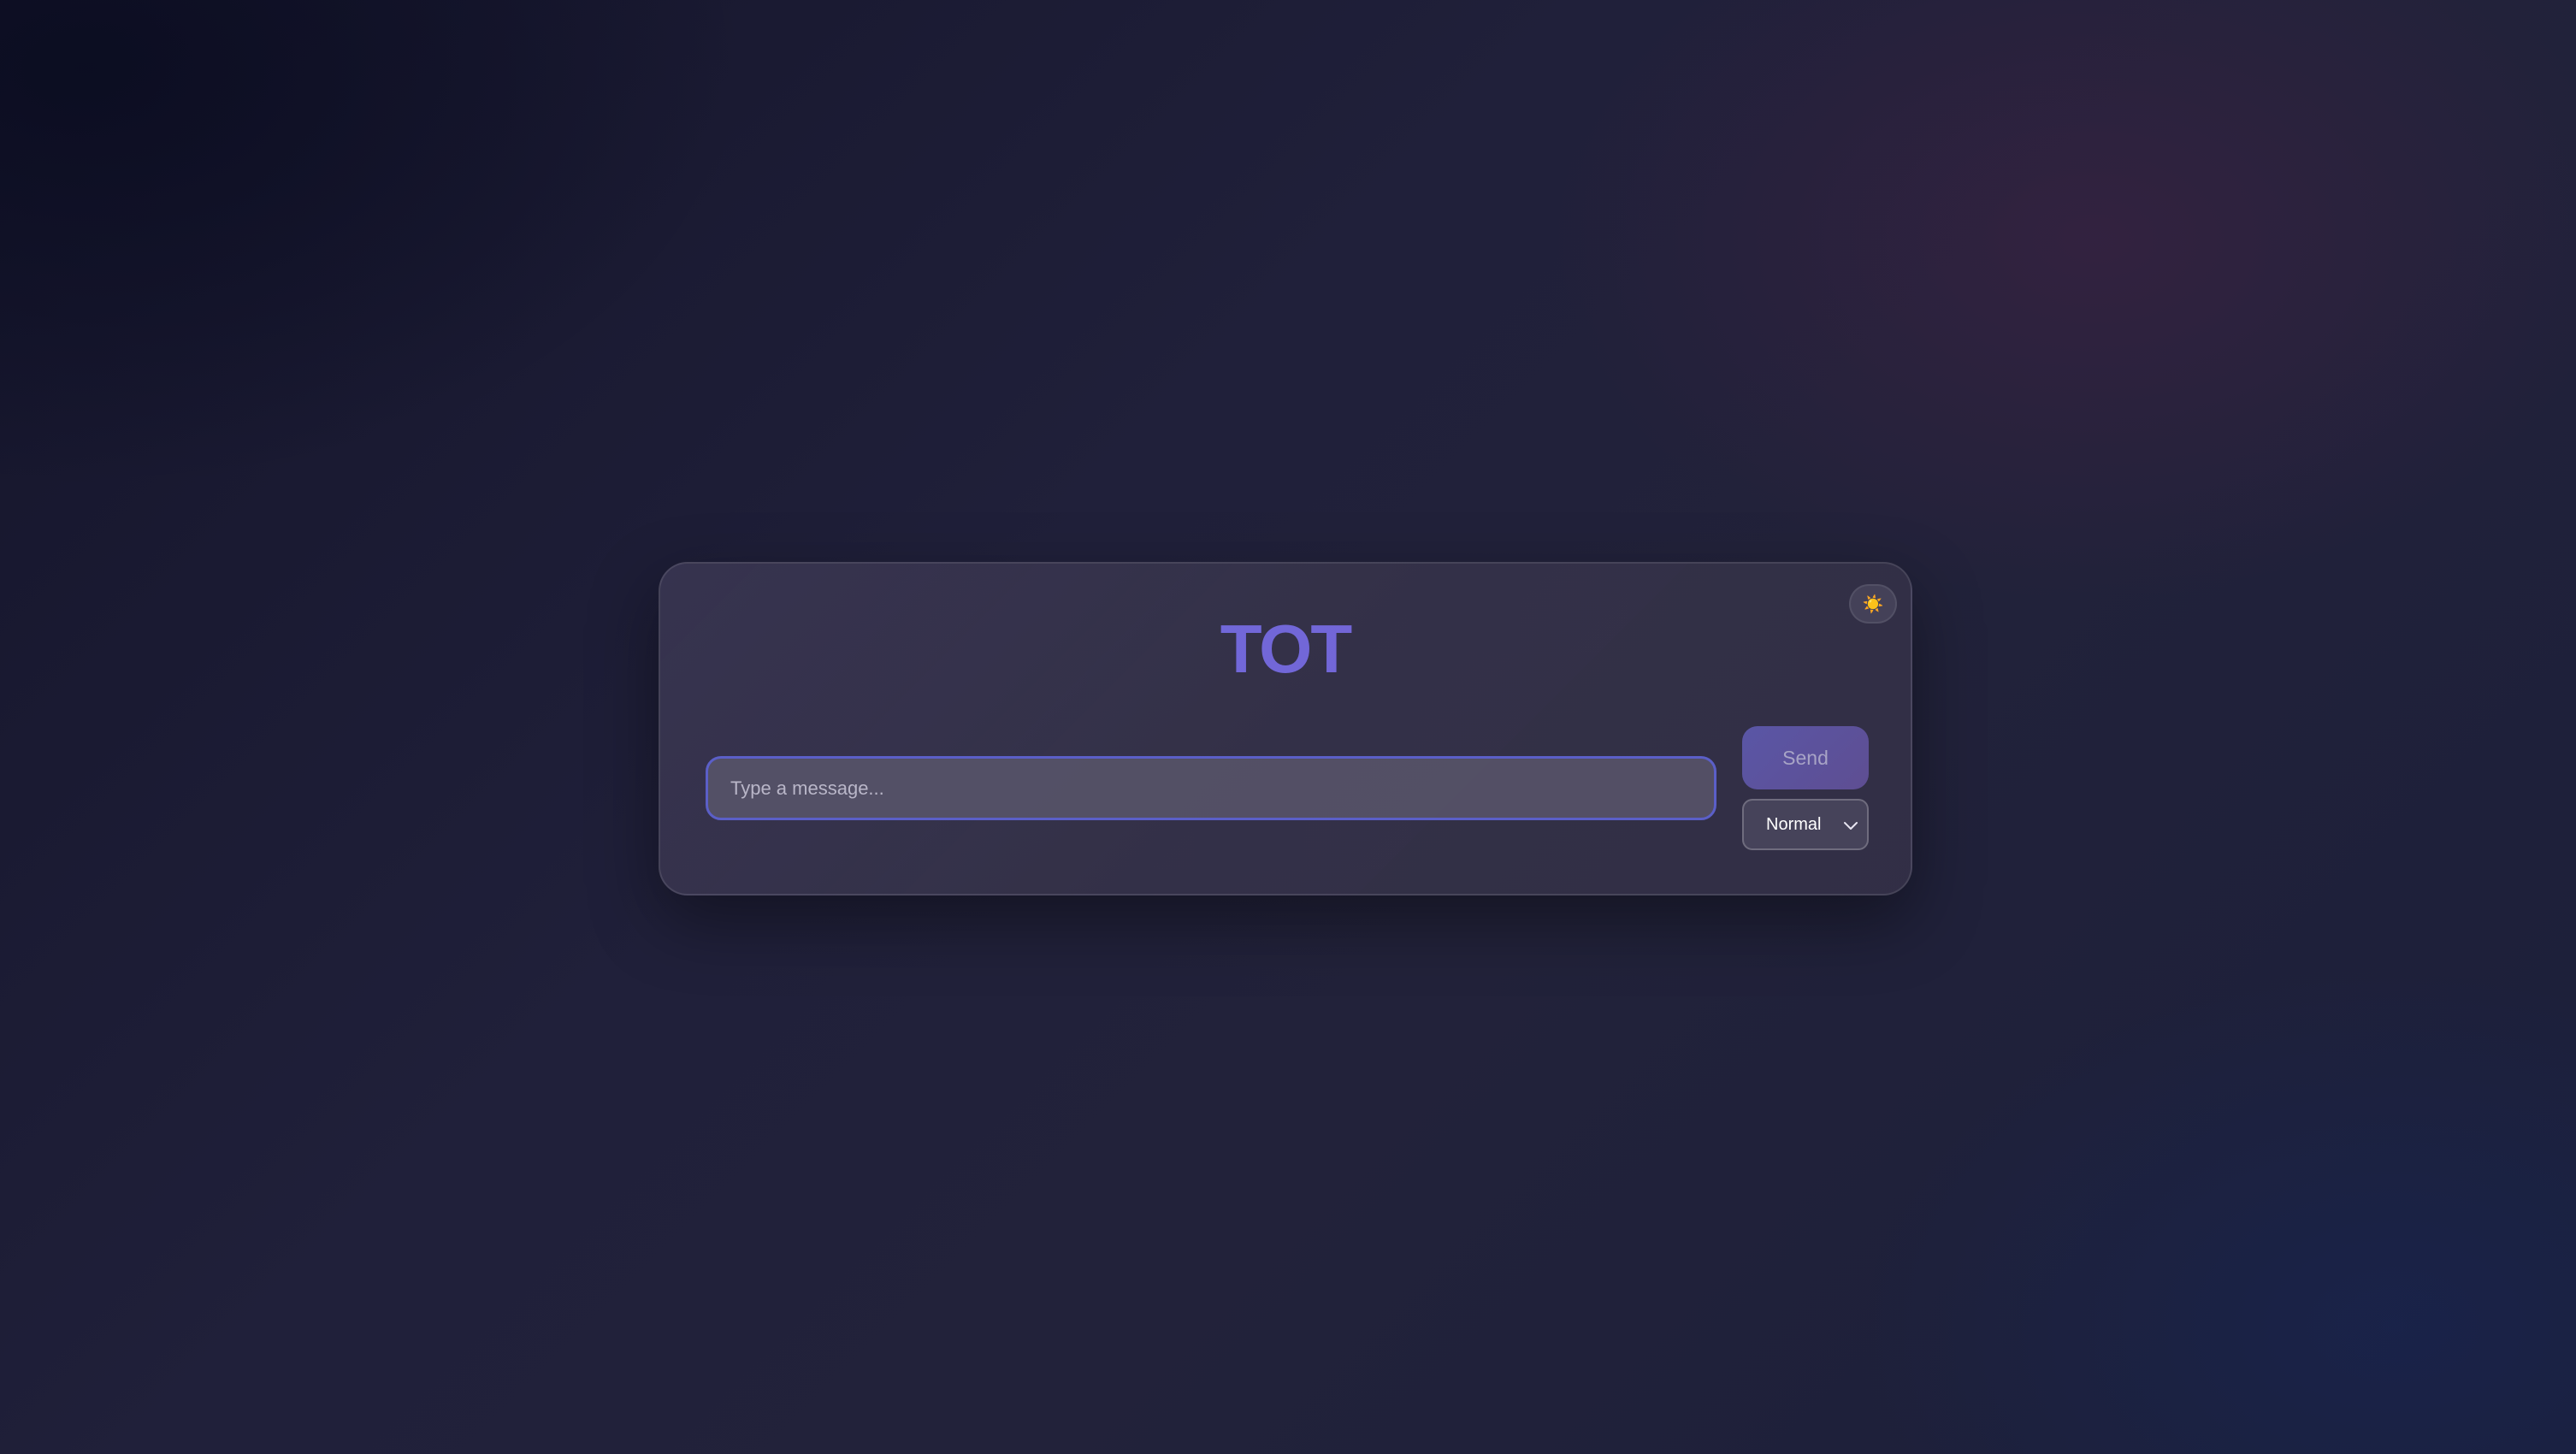 The height and width of the screenshot is (1454, 2576). What do you see at coordinates (1285, 728) in the screenshot?
I see `chat-card: ☀️ TOT Send Normal` at bounding box center [1285, 728].